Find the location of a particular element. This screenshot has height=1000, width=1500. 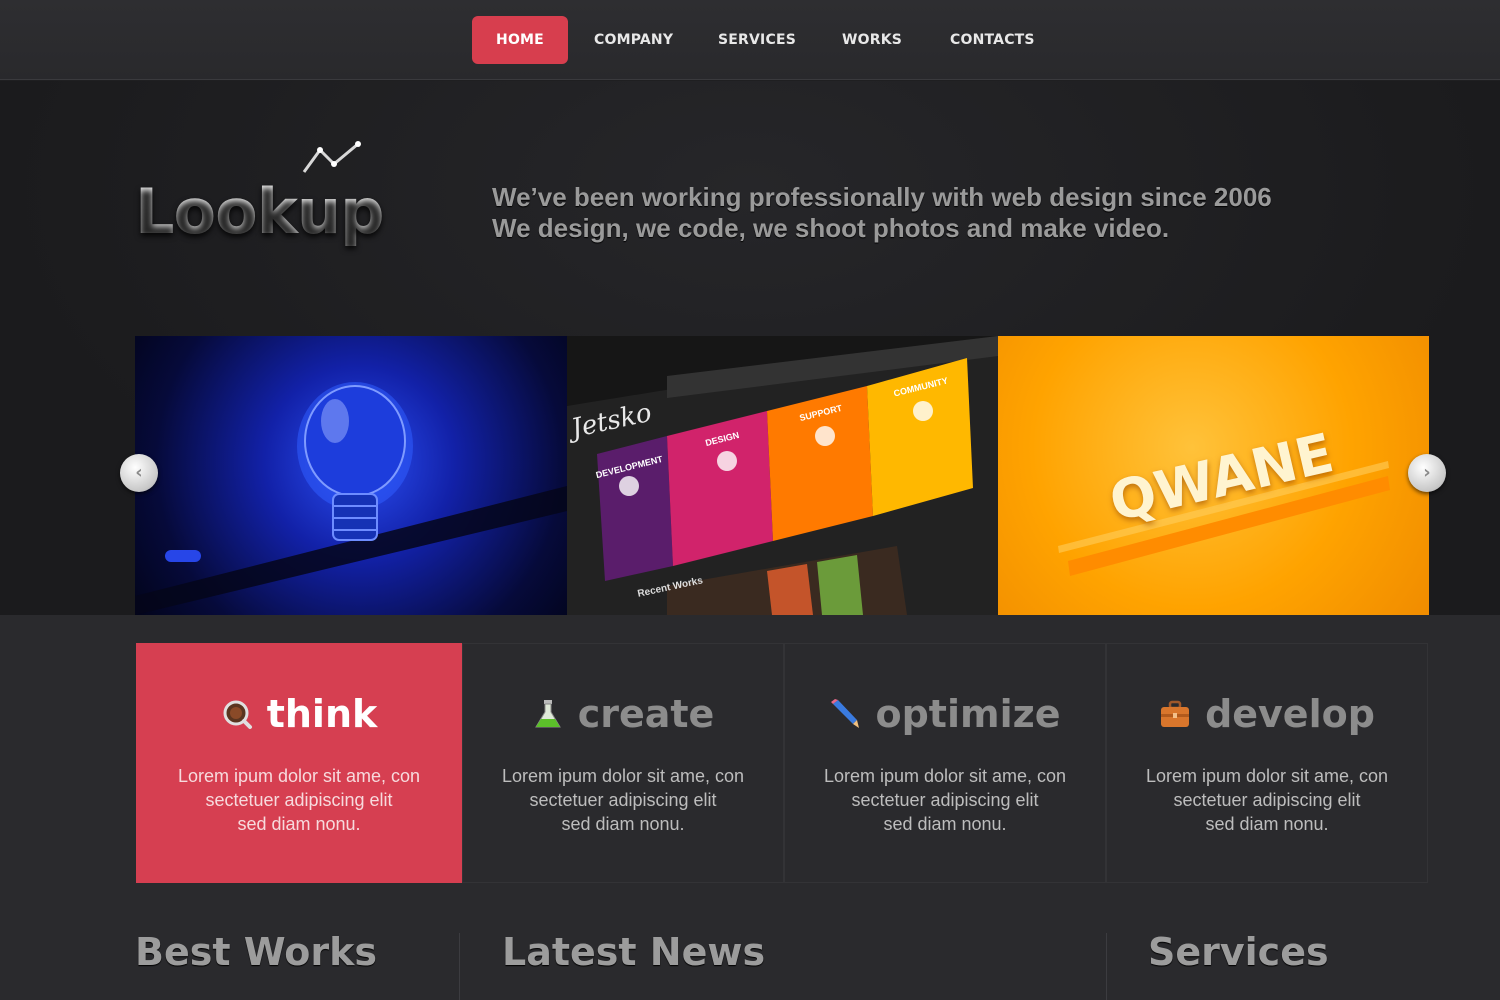

services-heading: Services is located at coordinates (1238, 952).